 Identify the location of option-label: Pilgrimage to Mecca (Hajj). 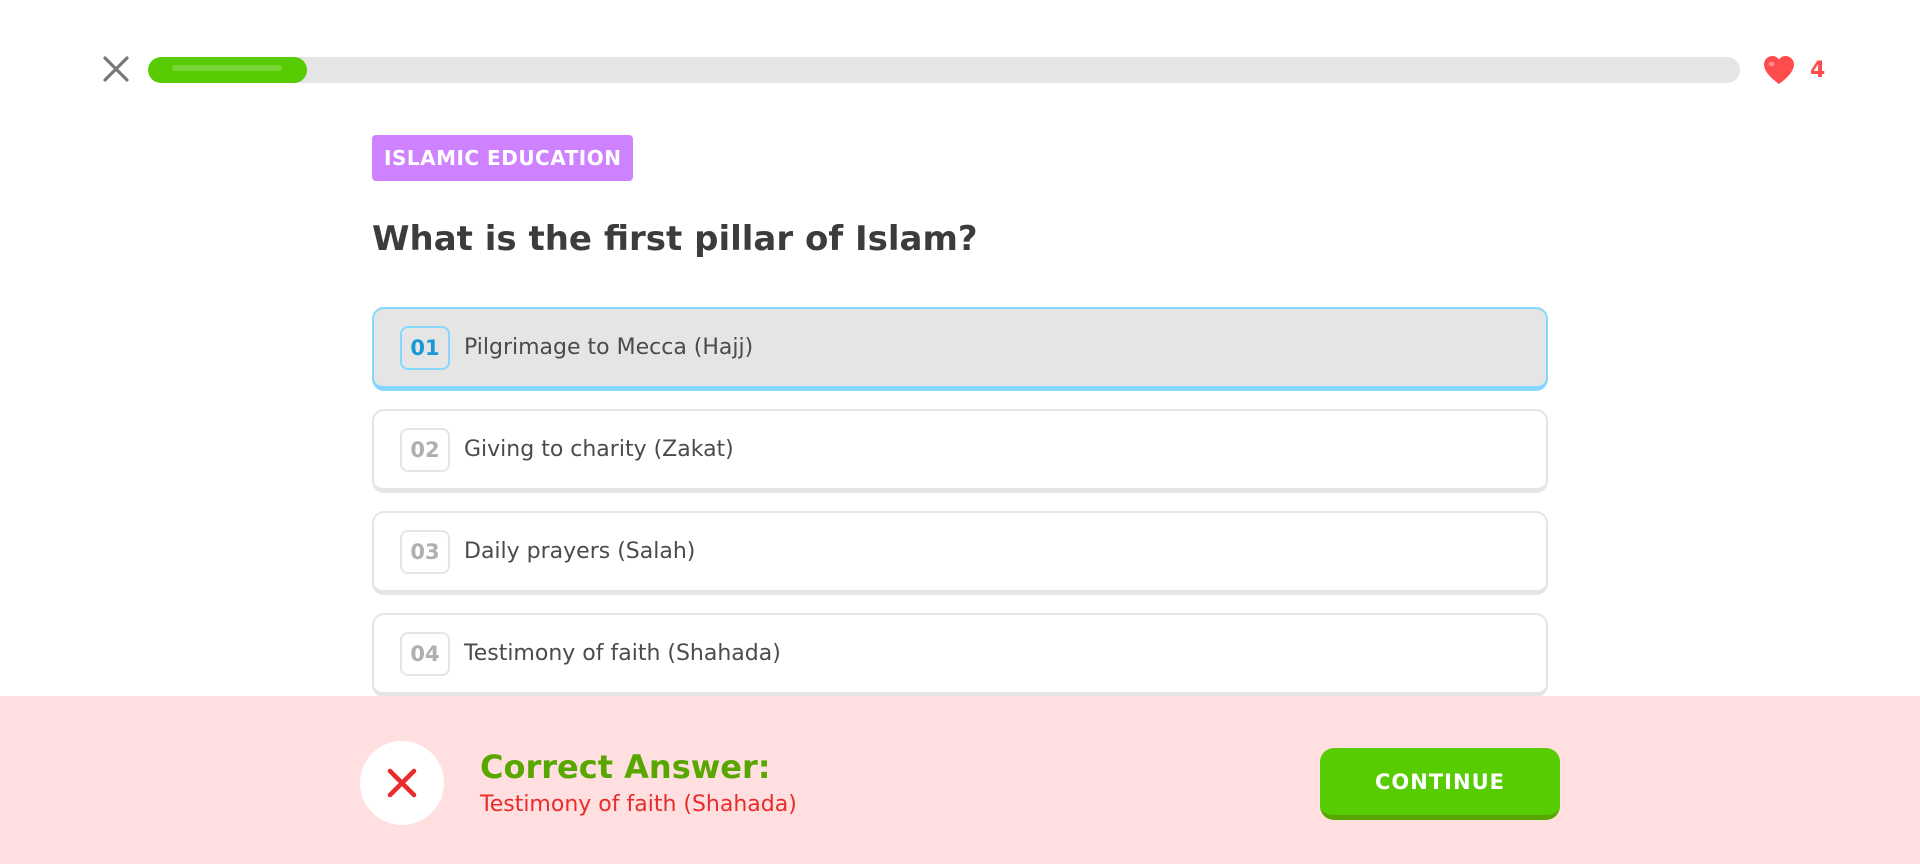
(609, 347).